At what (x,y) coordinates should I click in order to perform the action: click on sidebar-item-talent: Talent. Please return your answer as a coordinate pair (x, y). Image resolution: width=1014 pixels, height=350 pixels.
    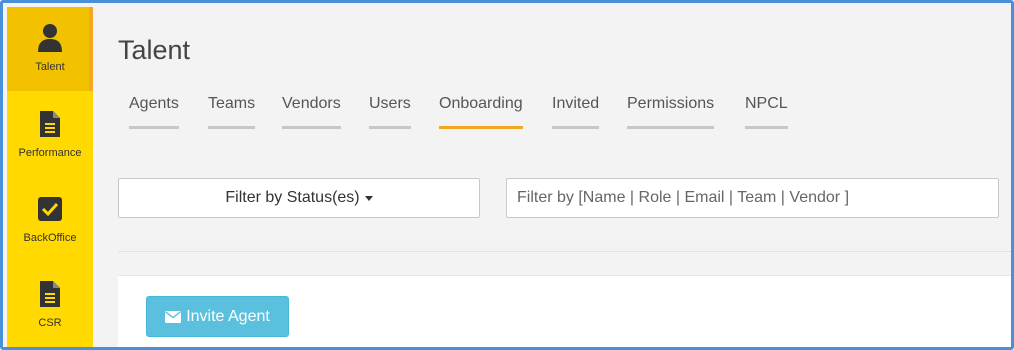
    Looking at the image, I should click on (50, 49).